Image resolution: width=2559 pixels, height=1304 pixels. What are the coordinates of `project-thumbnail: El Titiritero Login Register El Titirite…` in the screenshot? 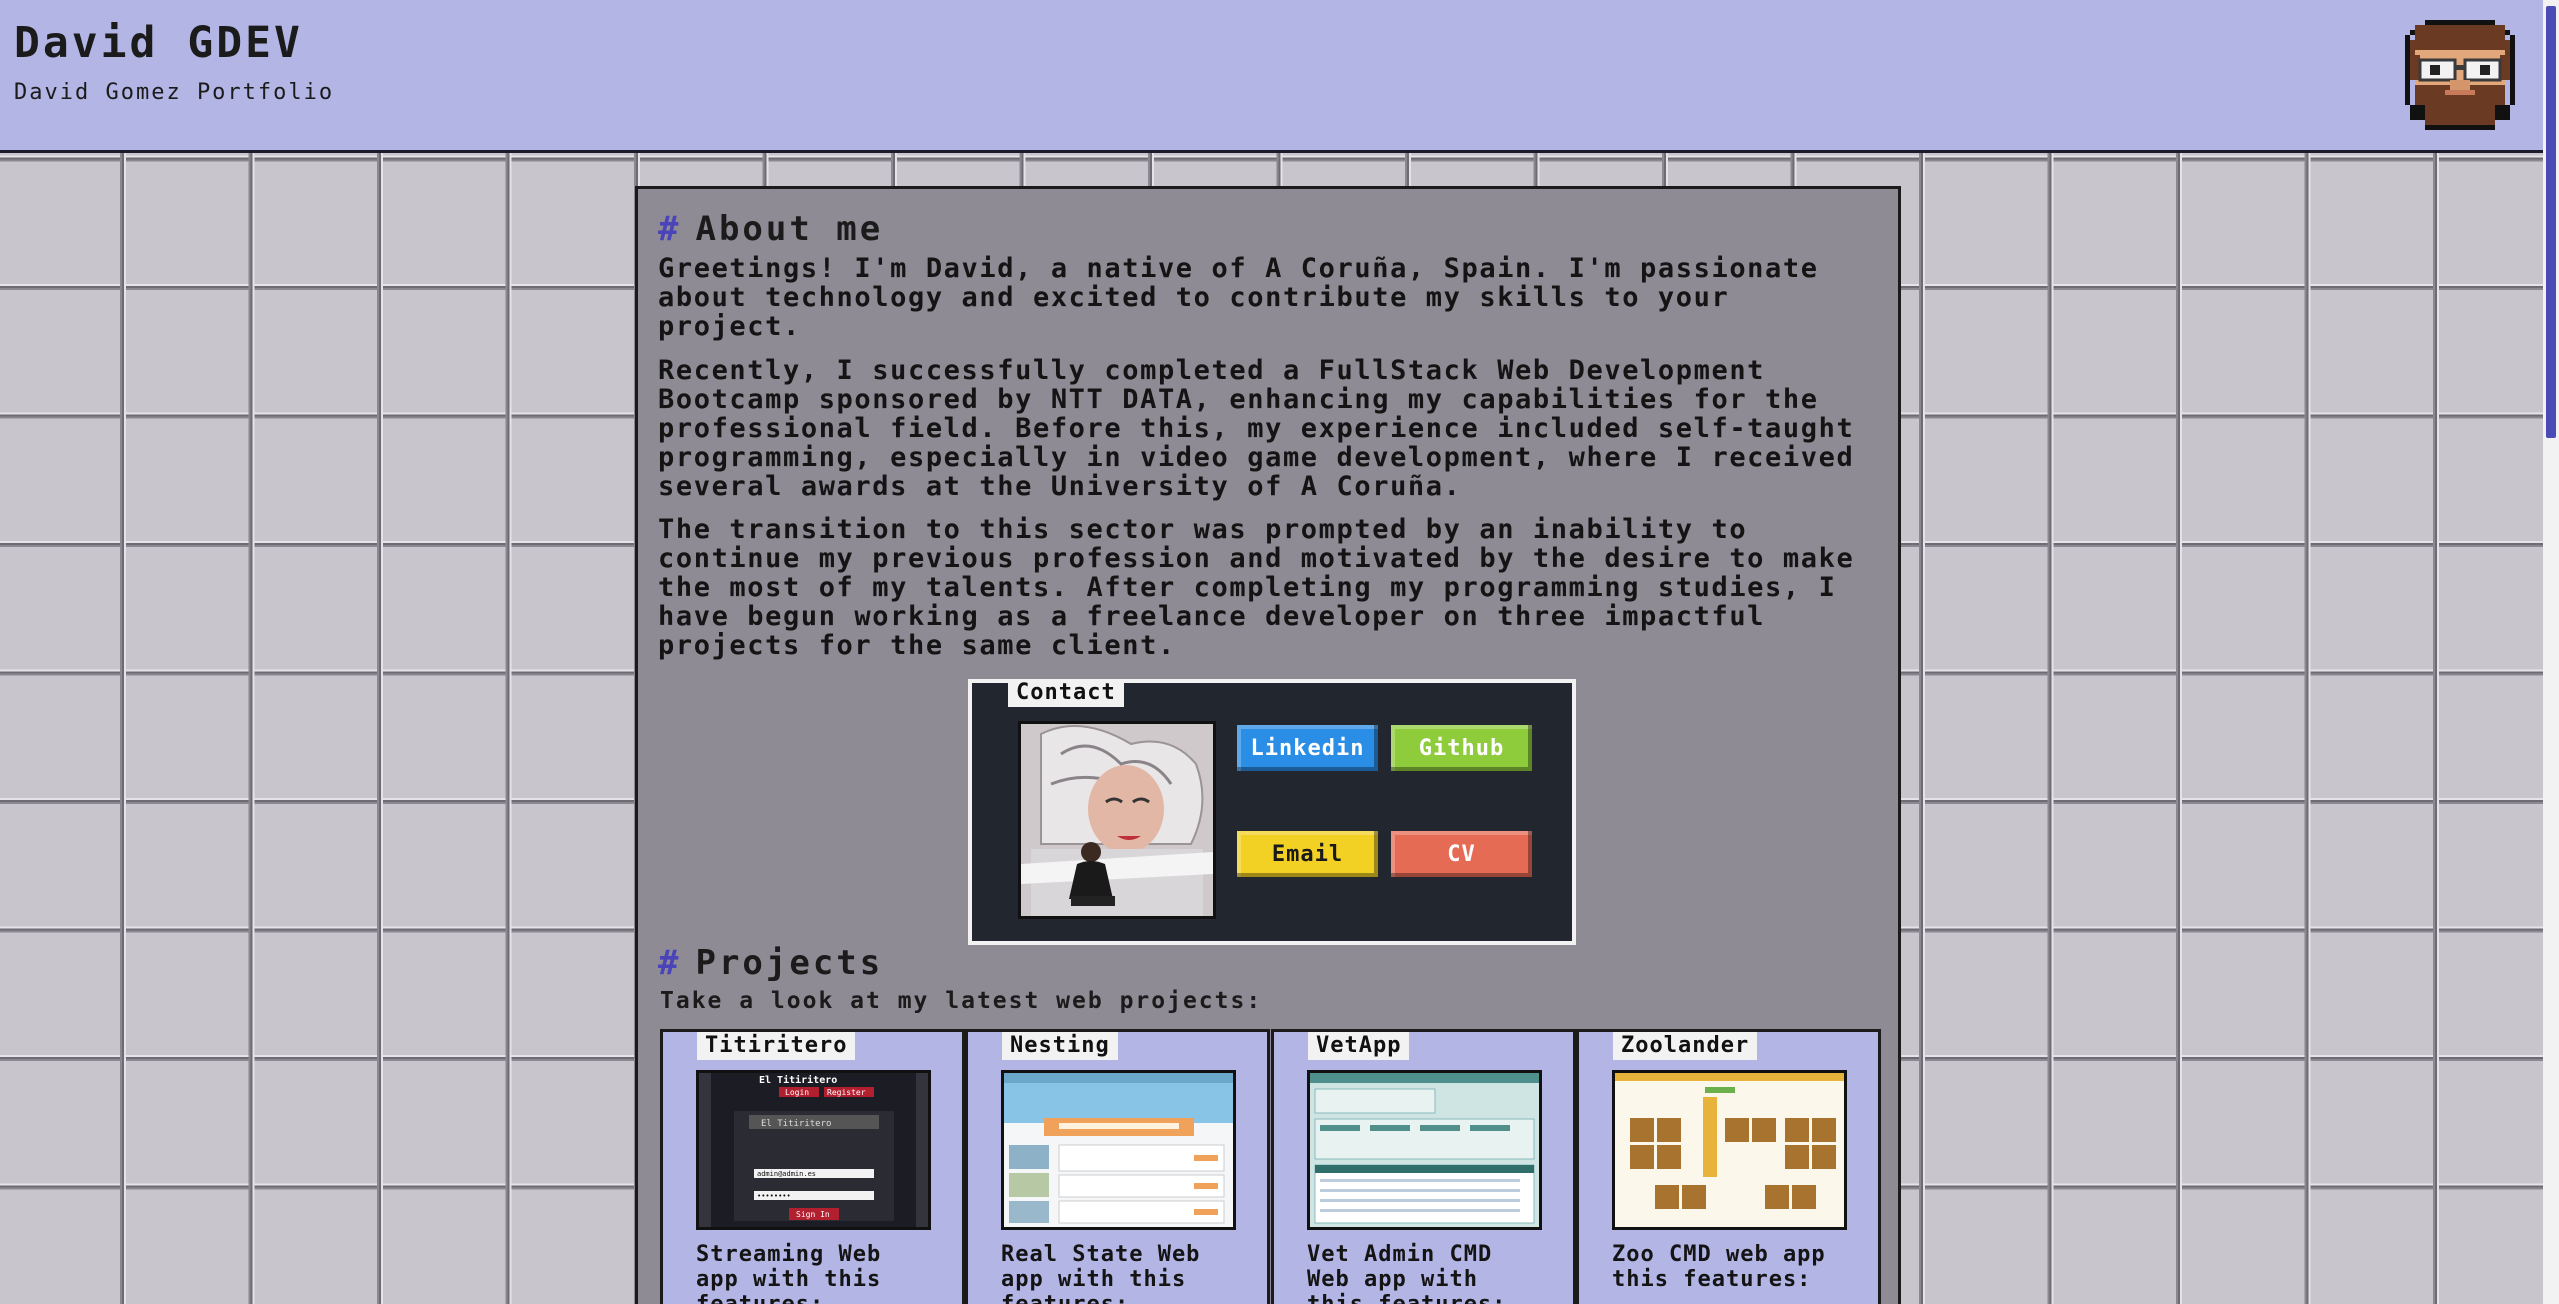 It's located at (813, 1150).